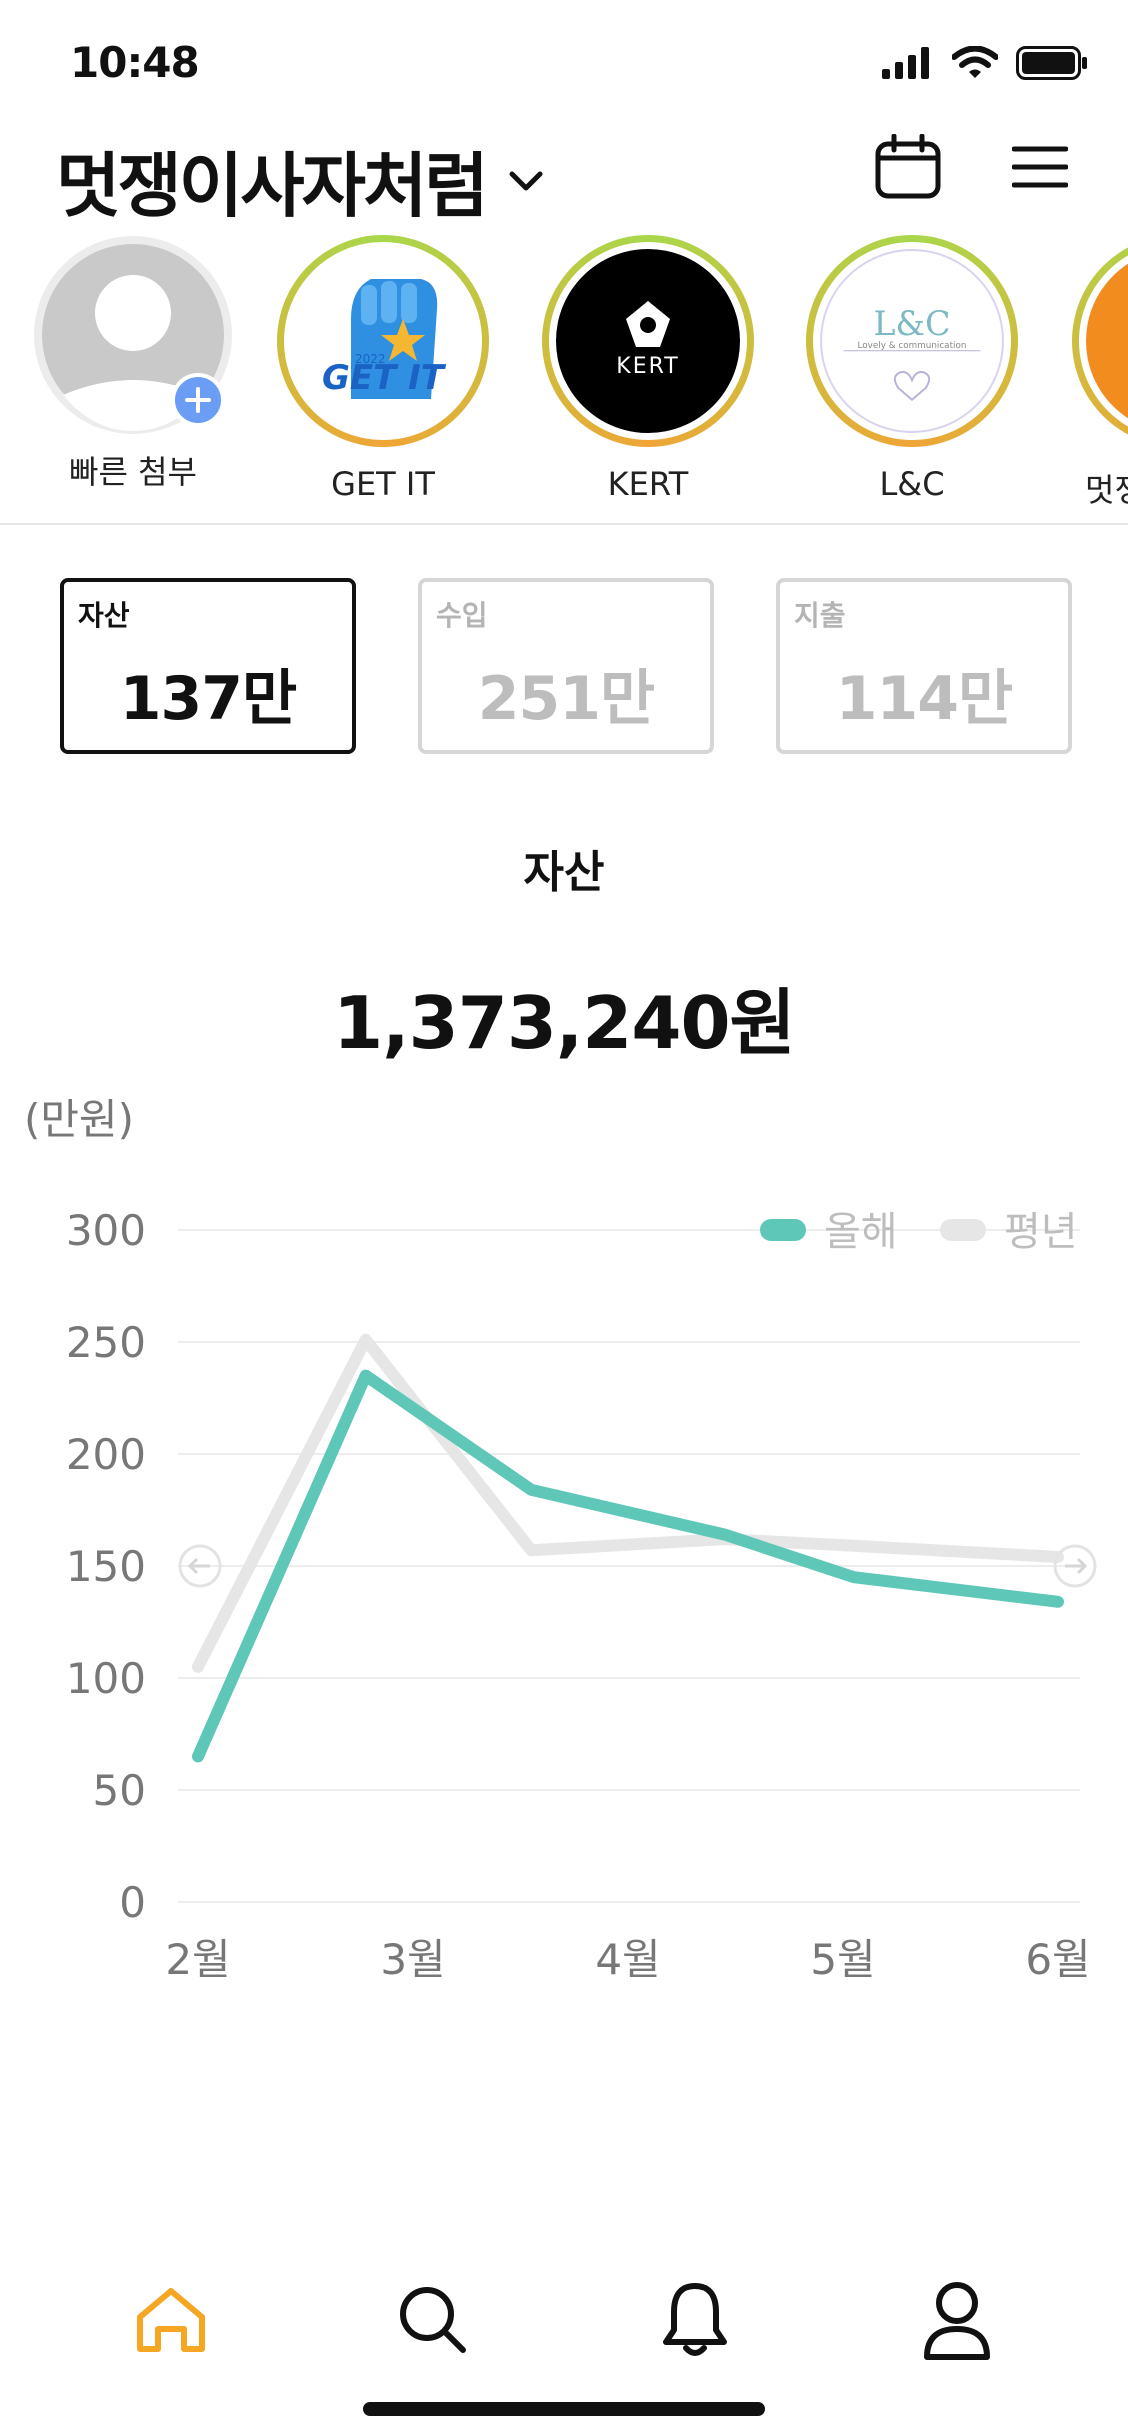  What do you see at coordinates (905, 63) in the screenshot?
I see `cellular-signal-icon` at bounding box center [905, 63].